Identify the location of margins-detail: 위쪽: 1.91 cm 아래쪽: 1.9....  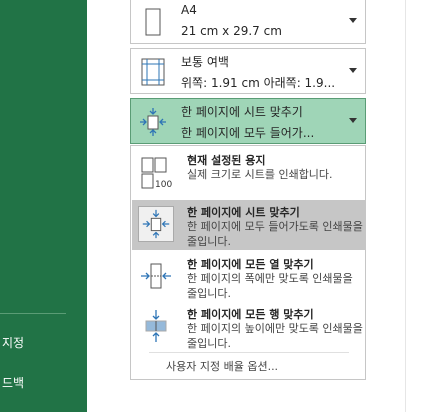
(258, 83).